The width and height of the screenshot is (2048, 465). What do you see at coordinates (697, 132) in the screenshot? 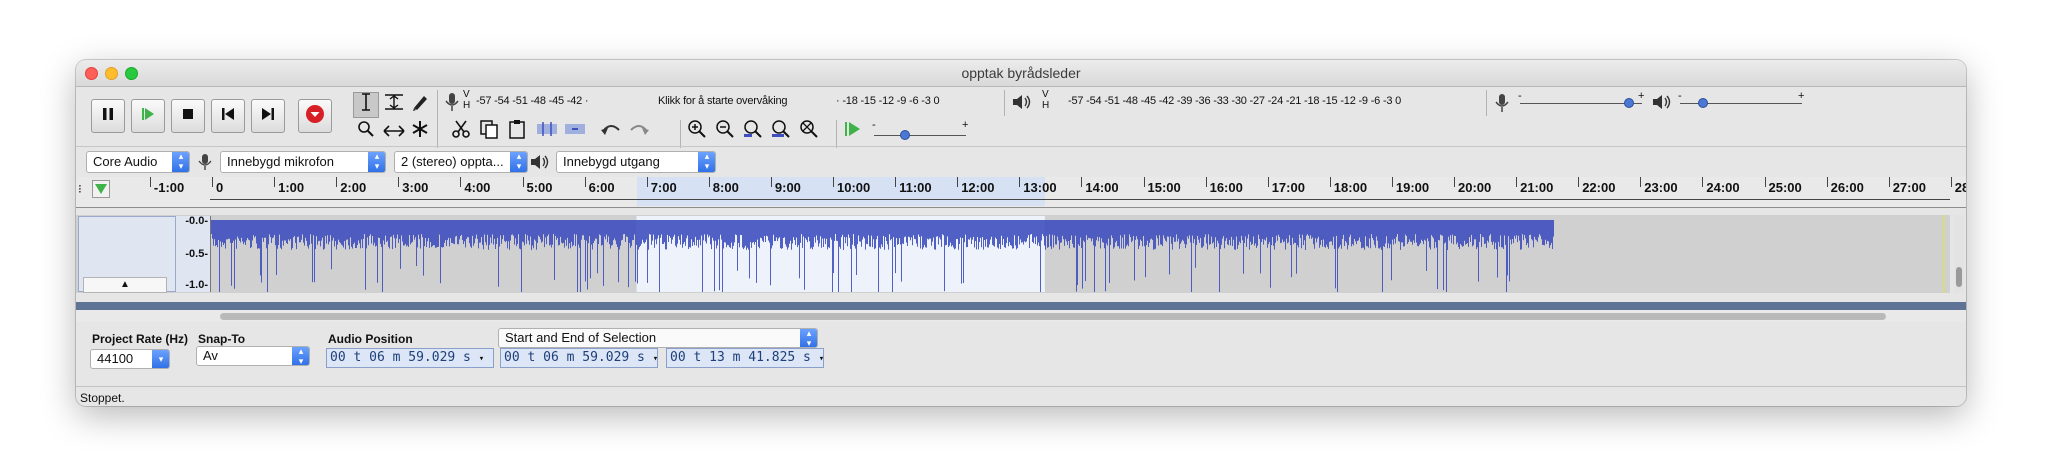
I see `zoom-in-button` at bounding box center [697, 132].